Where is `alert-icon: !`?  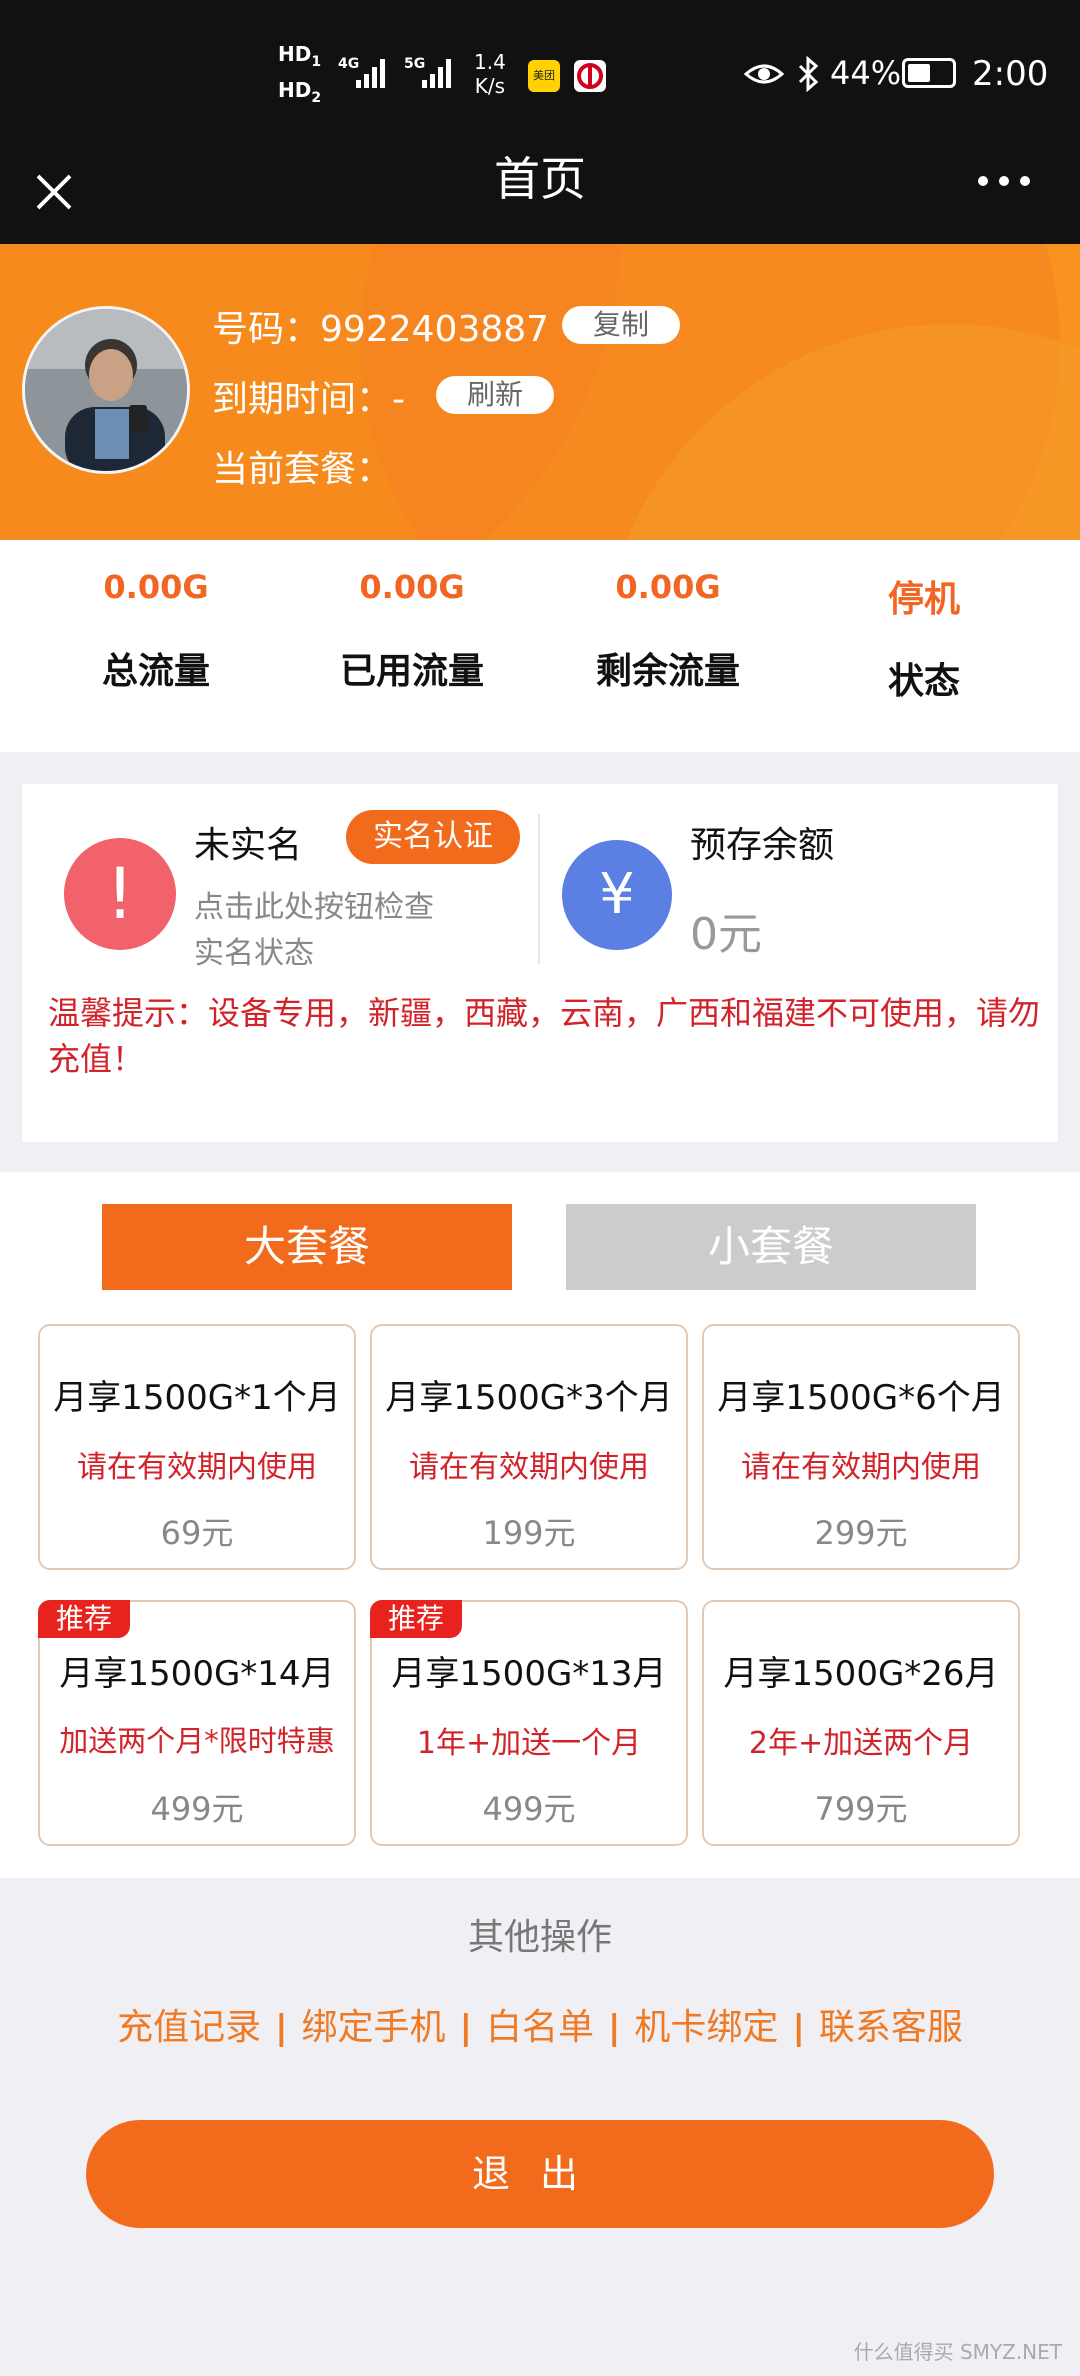 alert-icon: ! is located at coordinates (120, 894).